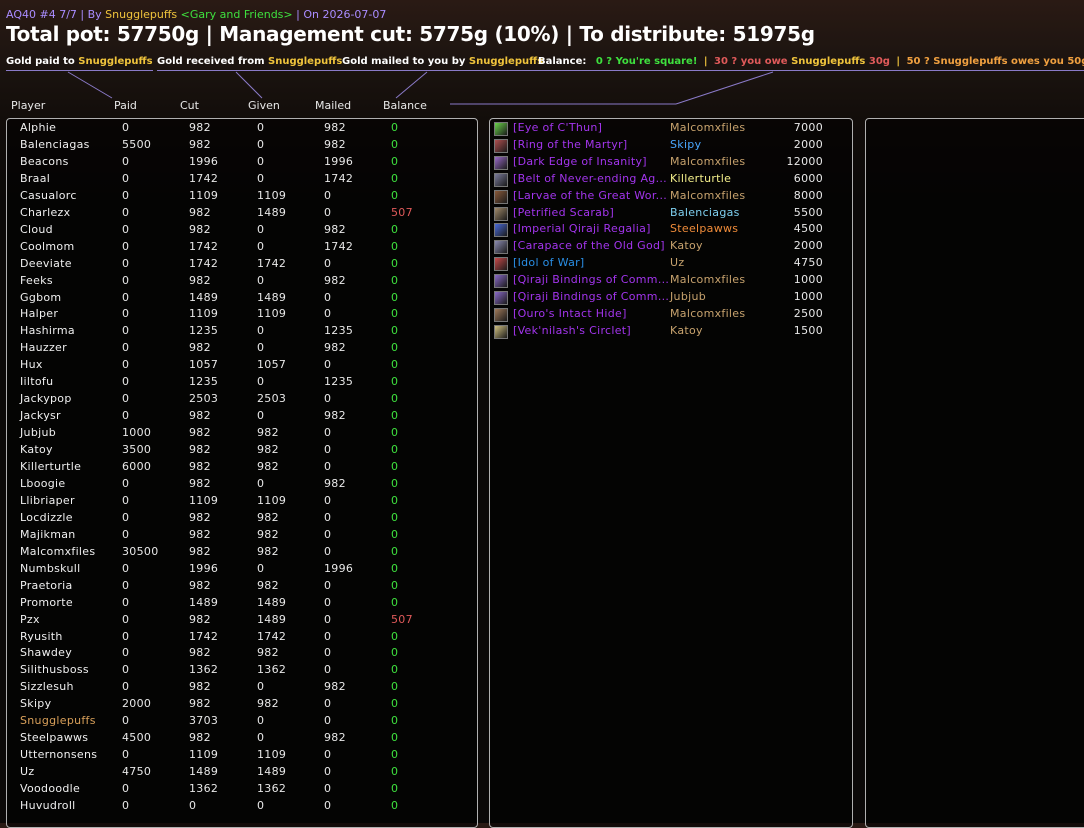  What do you see at coordinates (242, 570) in the screenshot?
I see `player-row: Numbskull 0 1996 0 1996 0` at bounding box center [242, 570].